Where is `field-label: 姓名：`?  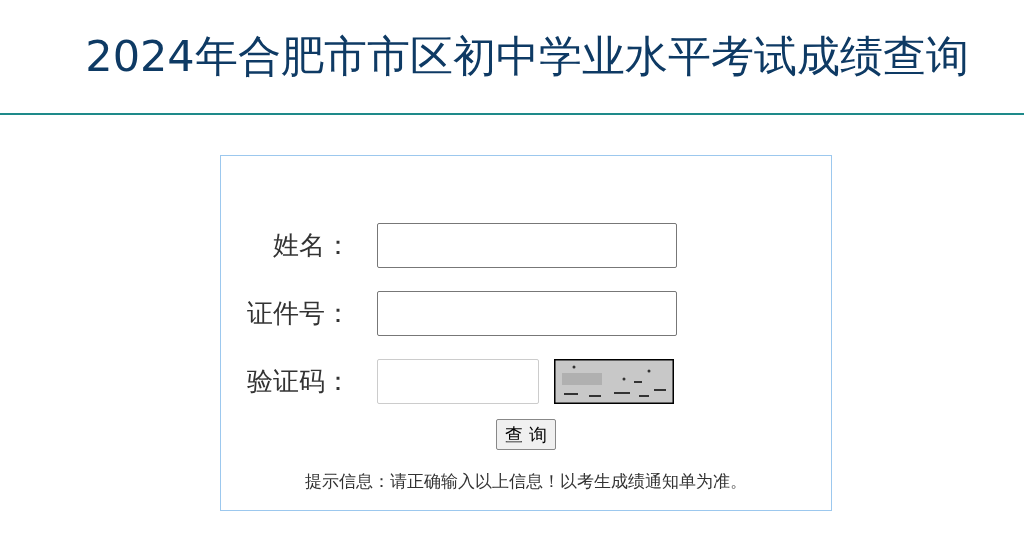
field-label: 姓名： is located at coordinates (311, 245).